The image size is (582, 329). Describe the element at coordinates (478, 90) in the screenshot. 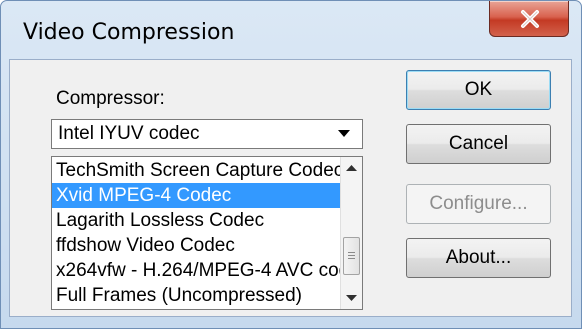

I see `ok-button: OK` at that location.